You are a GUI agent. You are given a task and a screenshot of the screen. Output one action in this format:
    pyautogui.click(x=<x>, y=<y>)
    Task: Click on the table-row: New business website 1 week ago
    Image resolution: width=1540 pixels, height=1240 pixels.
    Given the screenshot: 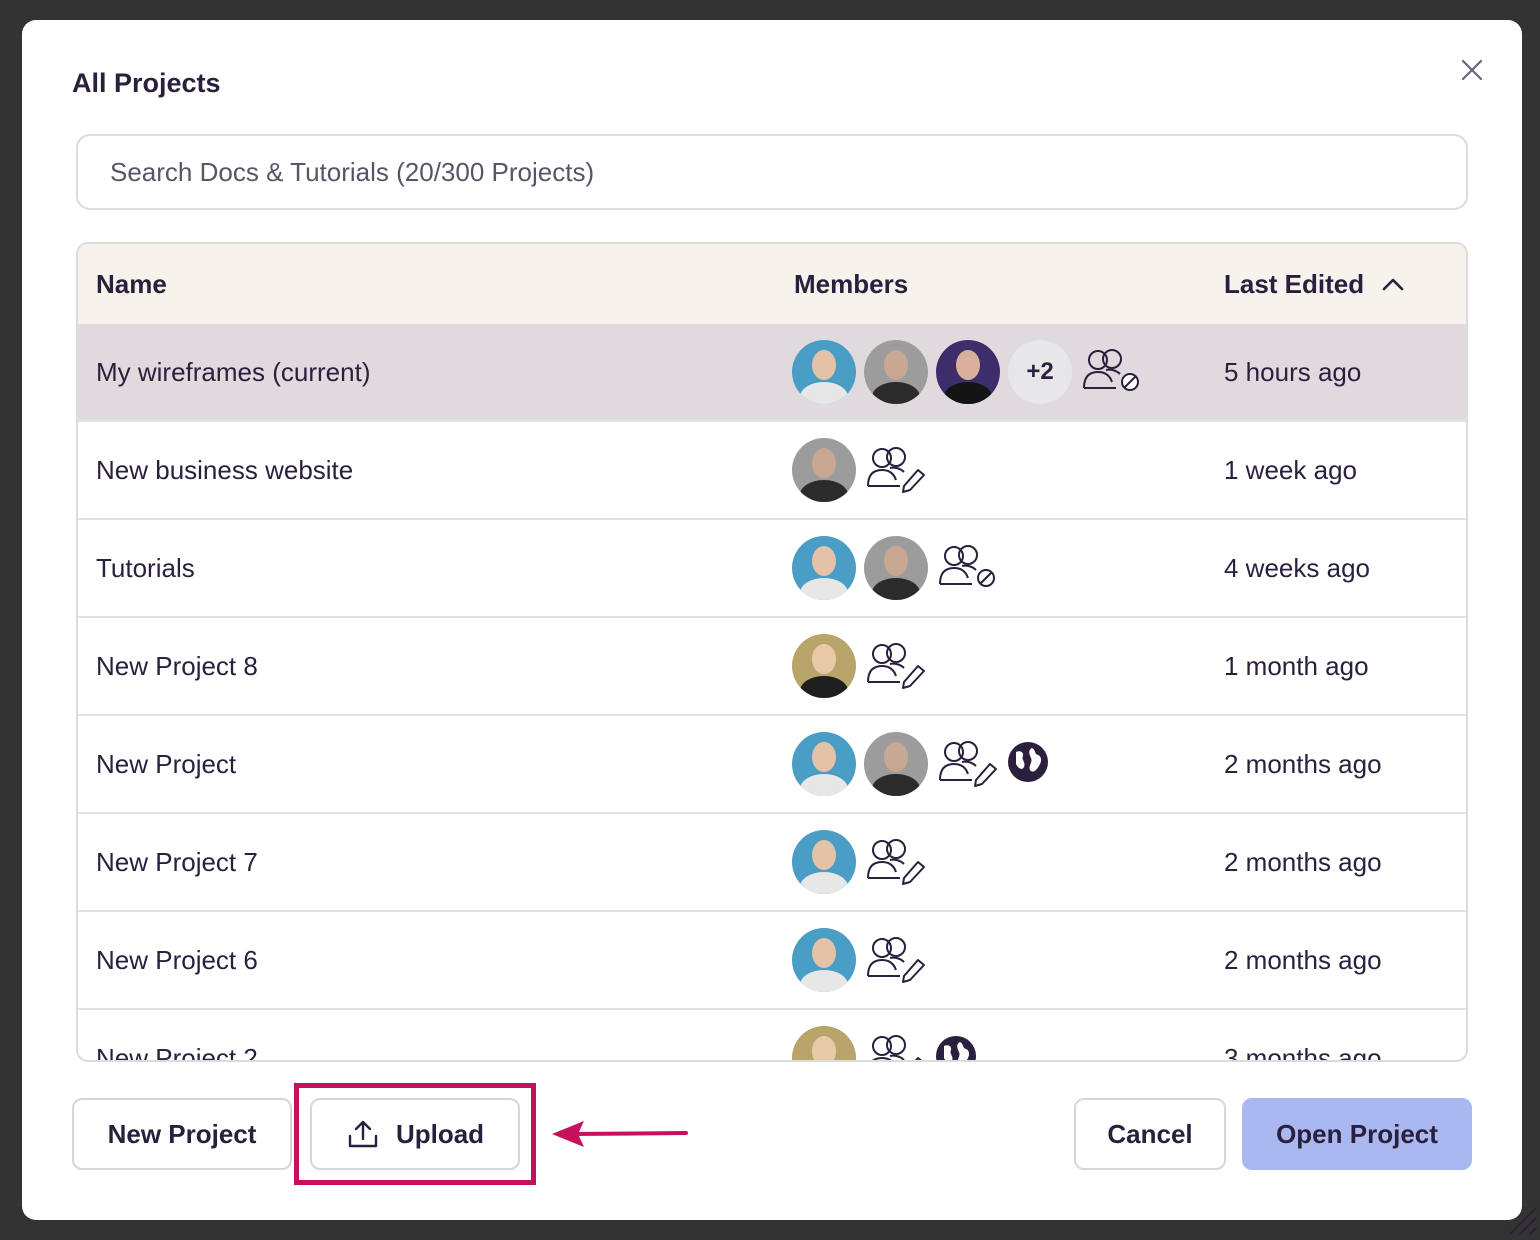 What is the action you would take?
    pyautogui.click(x=772, y=471)
    